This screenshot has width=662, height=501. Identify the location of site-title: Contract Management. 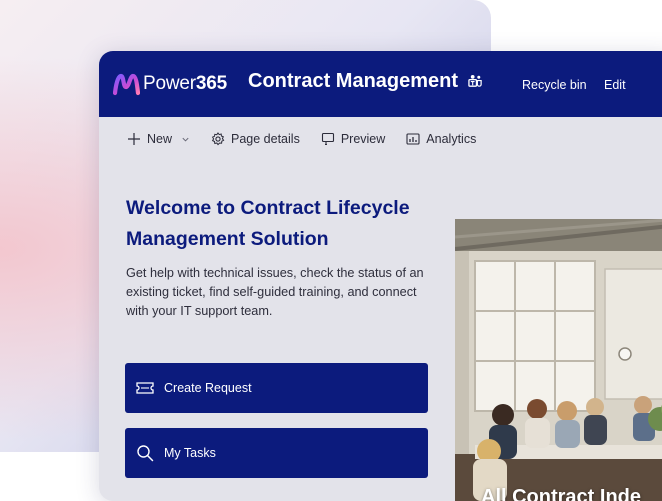
(365, 81).